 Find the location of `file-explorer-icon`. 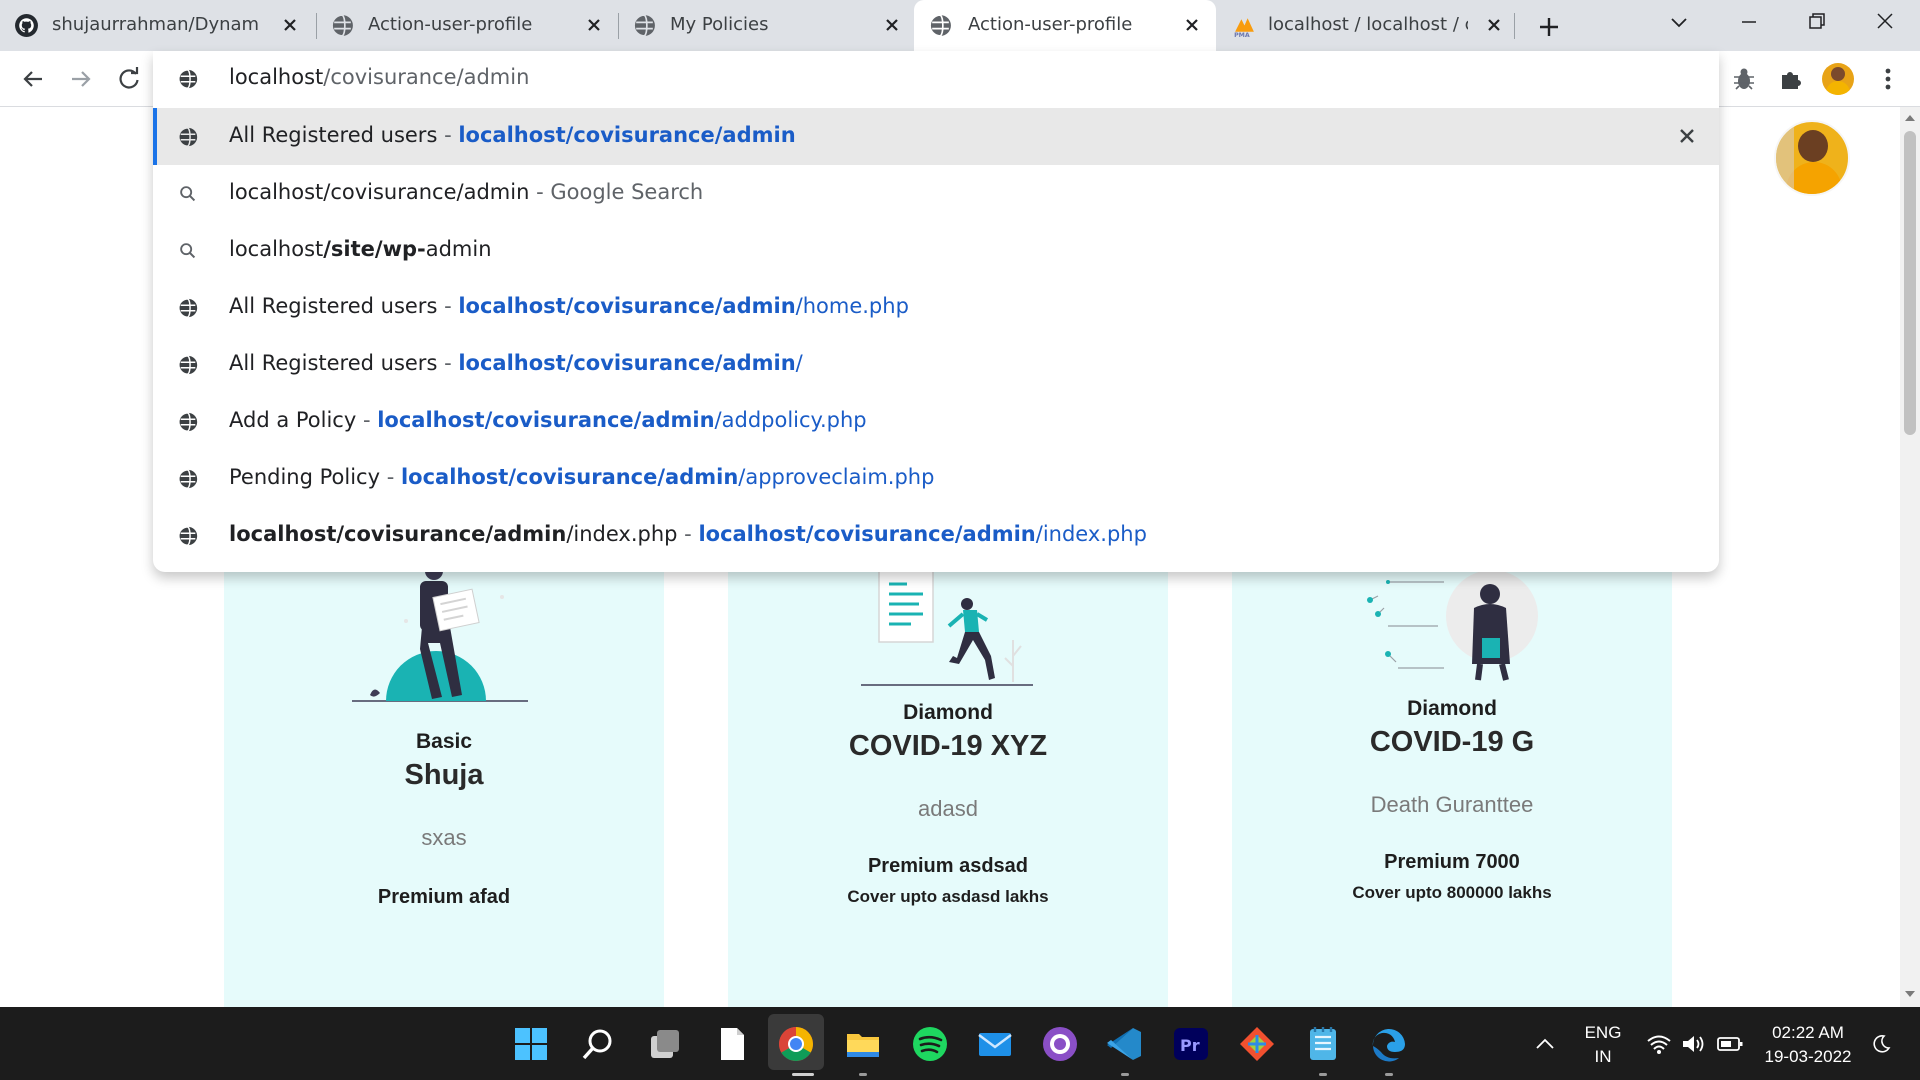

file-explorer-icon is located at coordinates (863, 1044).